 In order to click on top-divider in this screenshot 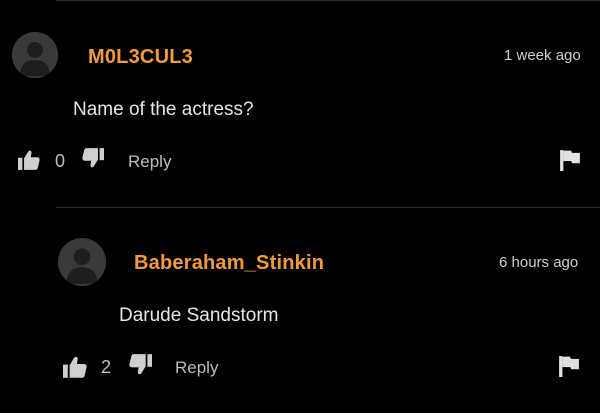, I will do `click(328, 0)`.